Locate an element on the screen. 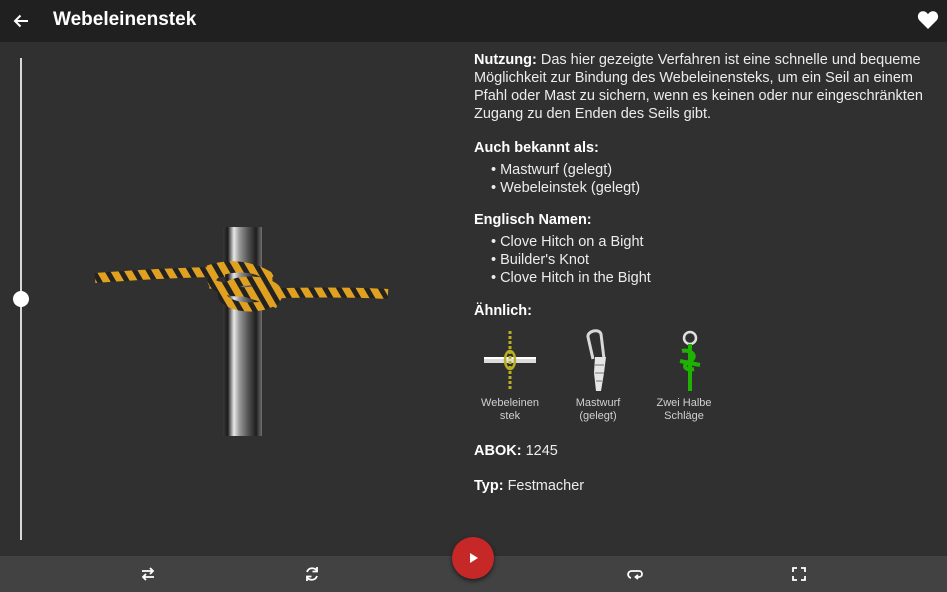  favorite-button is located at coordinates (929, 21).